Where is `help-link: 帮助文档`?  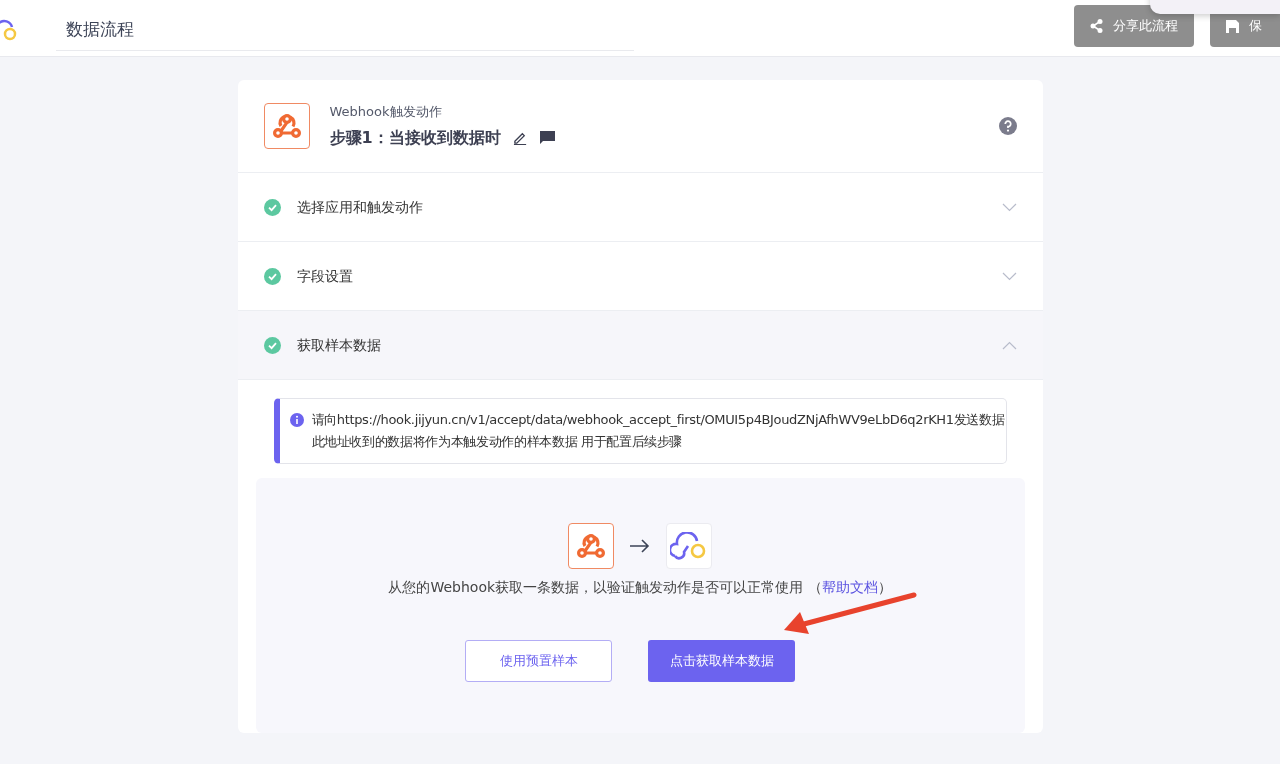 help-link: 帮助文档 is located at coordinates (849, 587).